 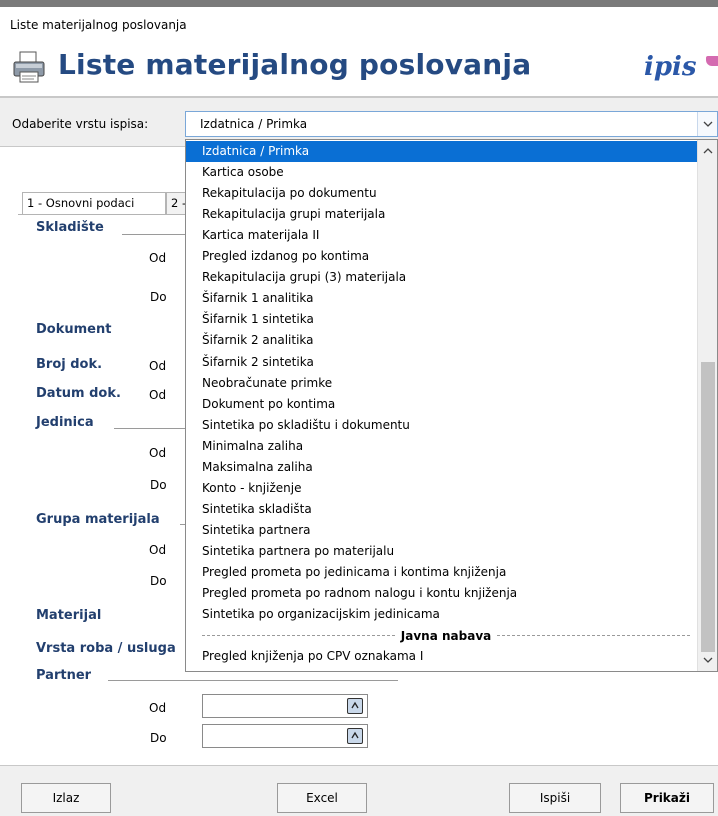 I want to click on dropdown-option: Rekapitulacija grupi (3) materijala, so click(x=442, y=277).